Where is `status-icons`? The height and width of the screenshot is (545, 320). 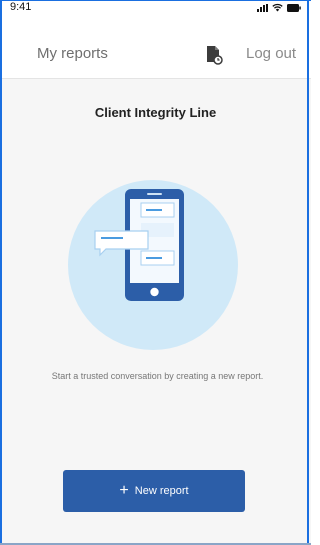
status-icons is located at coordinates (279, 7).